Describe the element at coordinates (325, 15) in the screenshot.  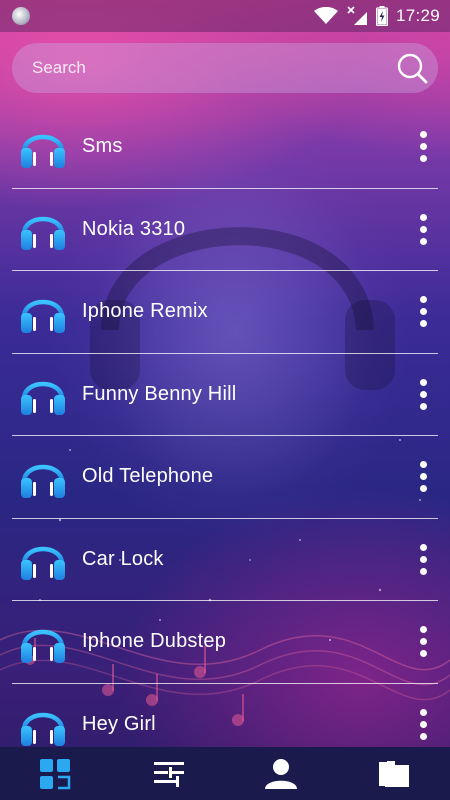
I see `wifi-icon` at that location.